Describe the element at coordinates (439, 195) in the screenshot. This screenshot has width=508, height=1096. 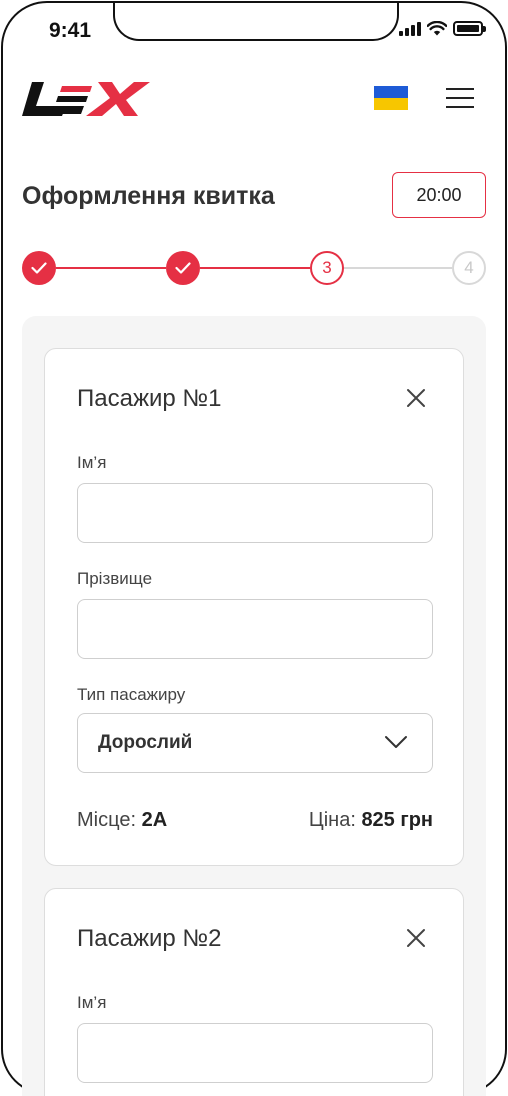
I see `countdown-timer: 20:00` at that location.